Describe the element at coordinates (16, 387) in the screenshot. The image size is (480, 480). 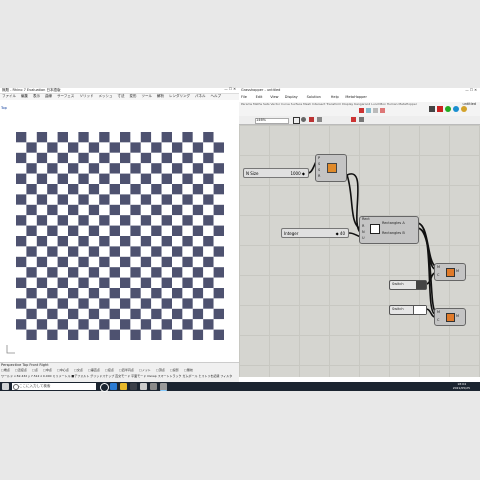
I see `search-icon` at that location.